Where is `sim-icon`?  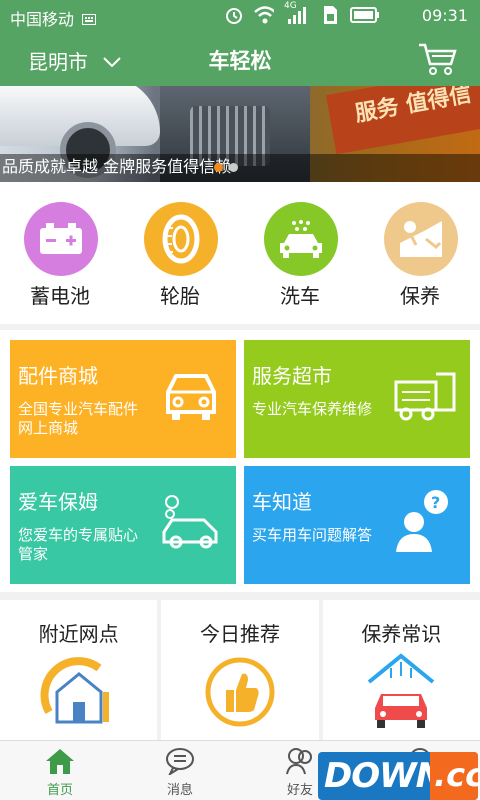
sim-icon is located at coordinates (330, 15).